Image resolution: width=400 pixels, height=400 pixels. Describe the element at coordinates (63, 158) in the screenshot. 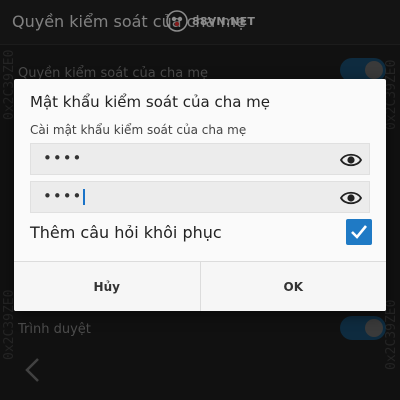

I see `password-value: ••••` at that location.